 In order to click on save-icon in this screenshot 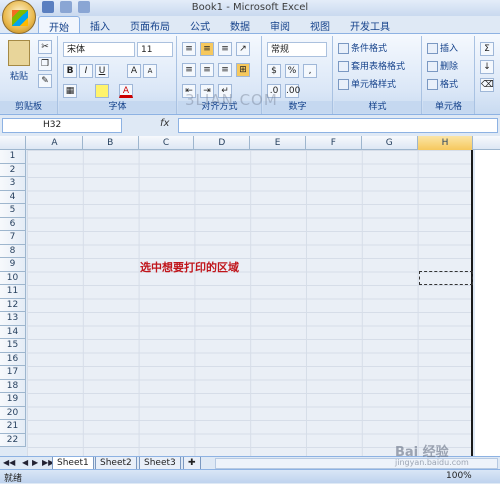, I will do `click(48, 7)`.